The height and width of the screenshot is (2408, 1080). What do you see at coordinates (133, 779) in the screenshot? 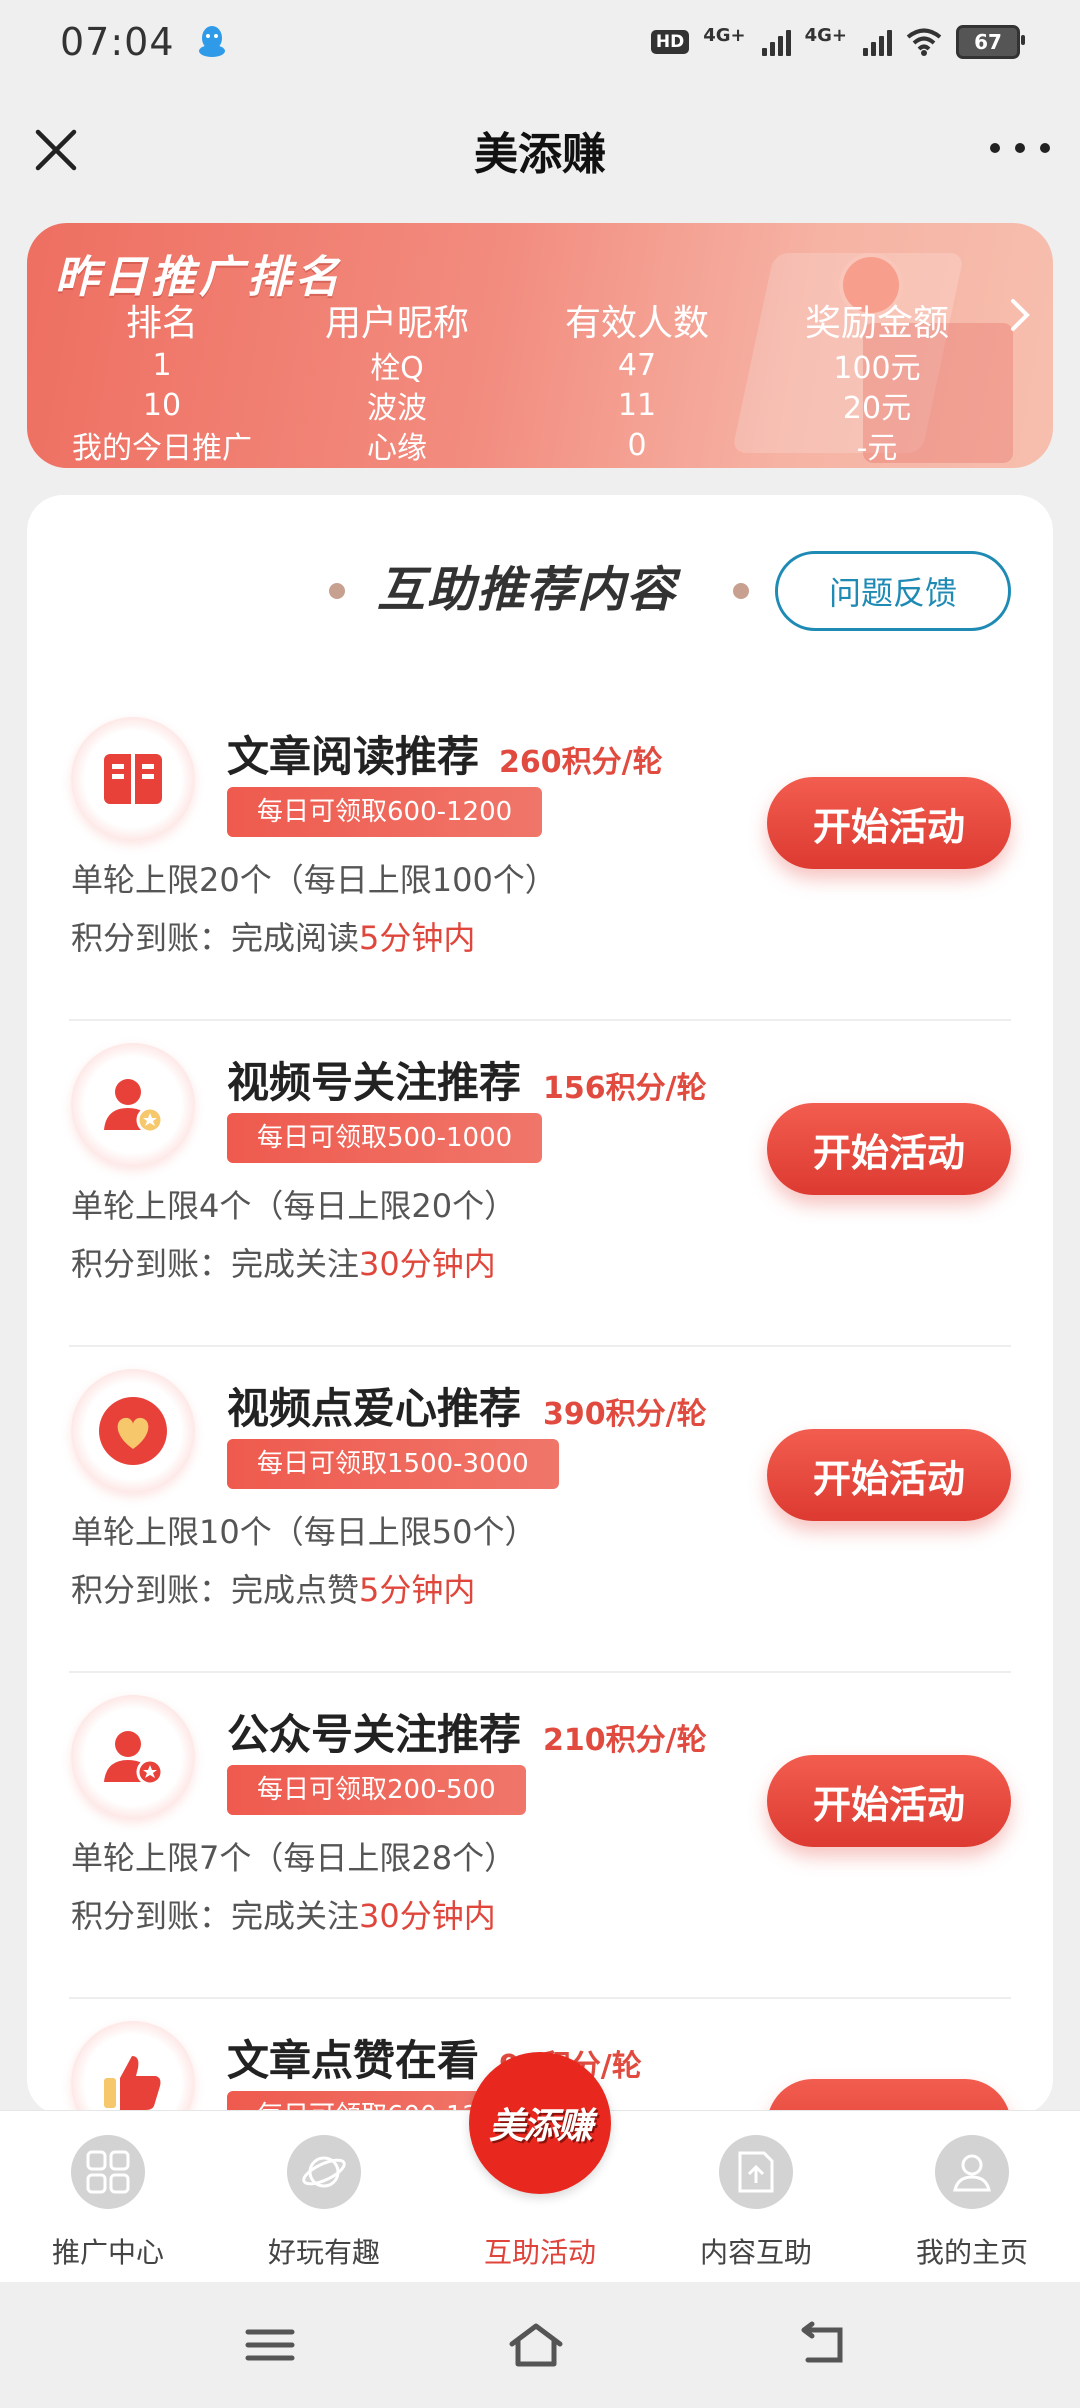
I see `book-icon` at bounding box center [133, 779].